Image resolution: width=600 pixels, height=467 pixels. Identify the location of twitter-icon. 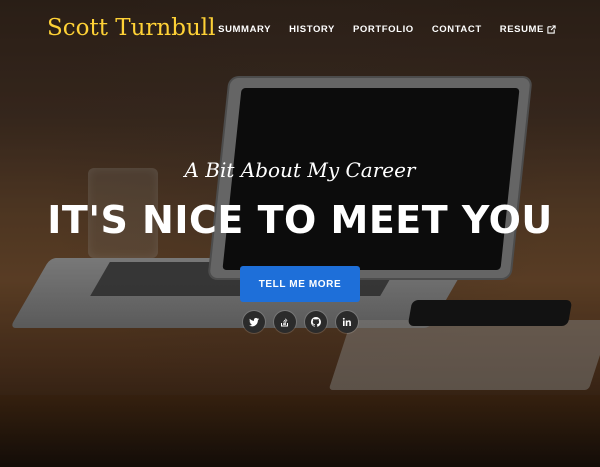
(253, 322).